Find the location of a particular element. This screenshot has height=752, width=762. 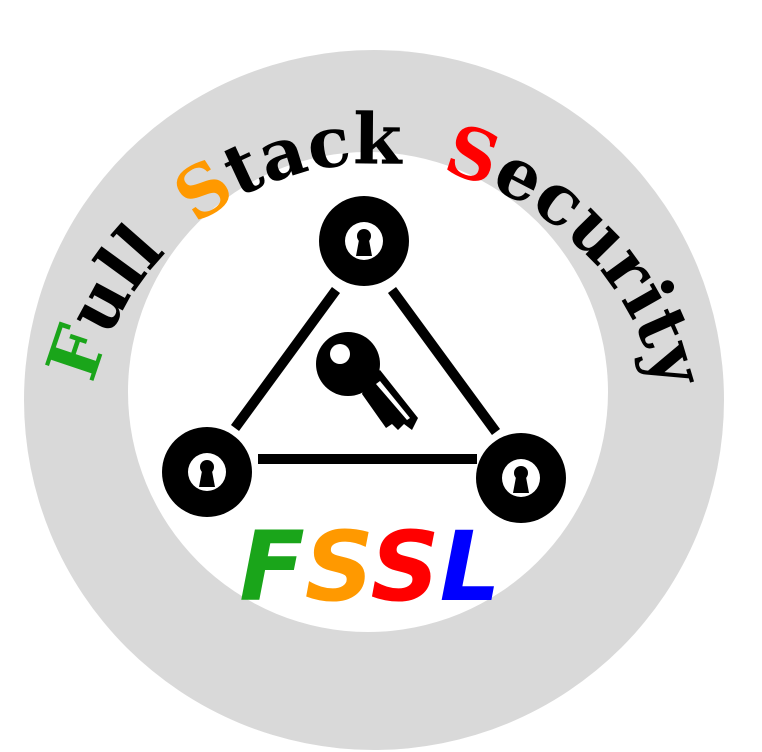

acronym-text: FSSL is located at coordinates (370, 567).